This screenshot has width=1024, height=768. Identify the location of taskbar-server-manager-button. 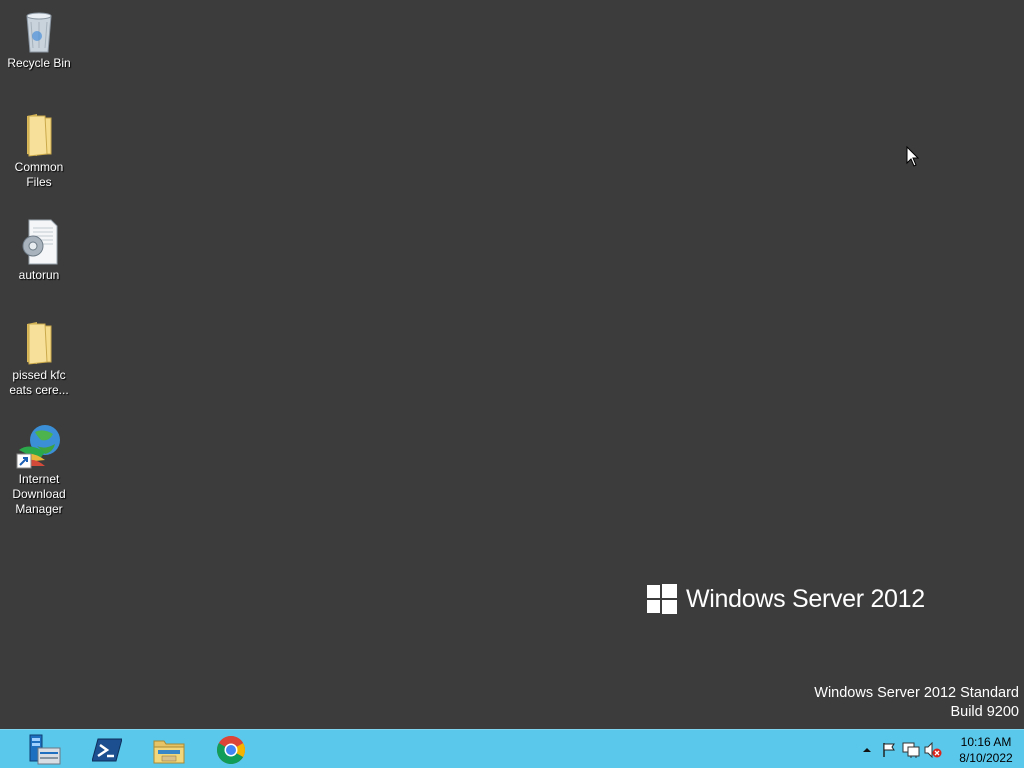
(45, 749).